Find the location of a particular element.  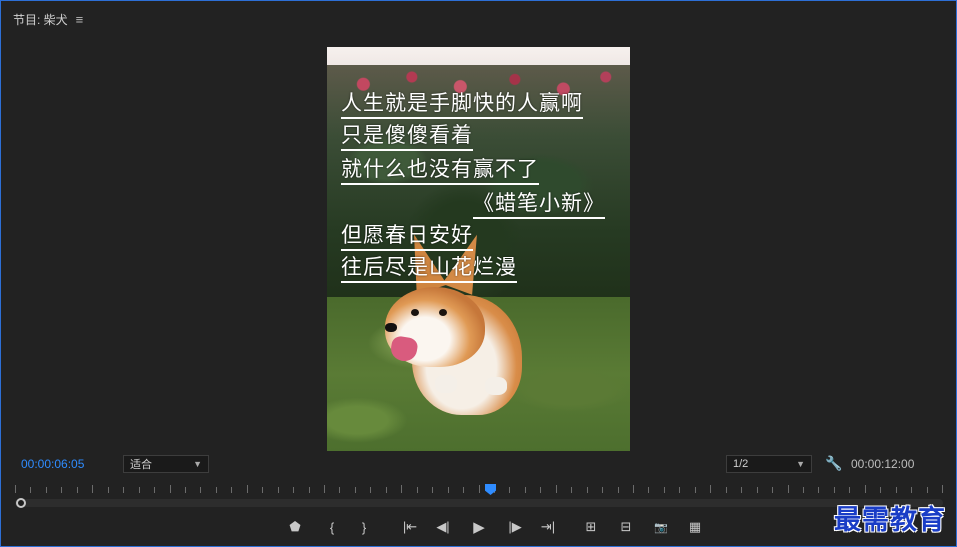

mark-in-button: { is located at coordinates (332, 527).